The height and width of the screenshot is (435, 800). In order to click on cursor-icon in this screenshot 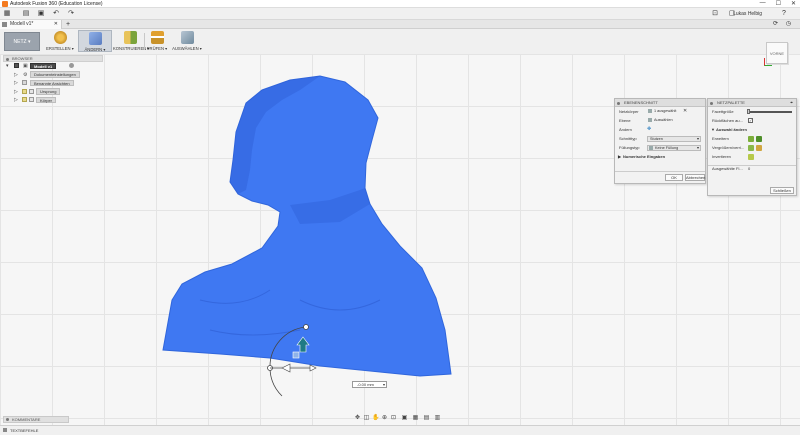, I will do `click(650, 120)`.